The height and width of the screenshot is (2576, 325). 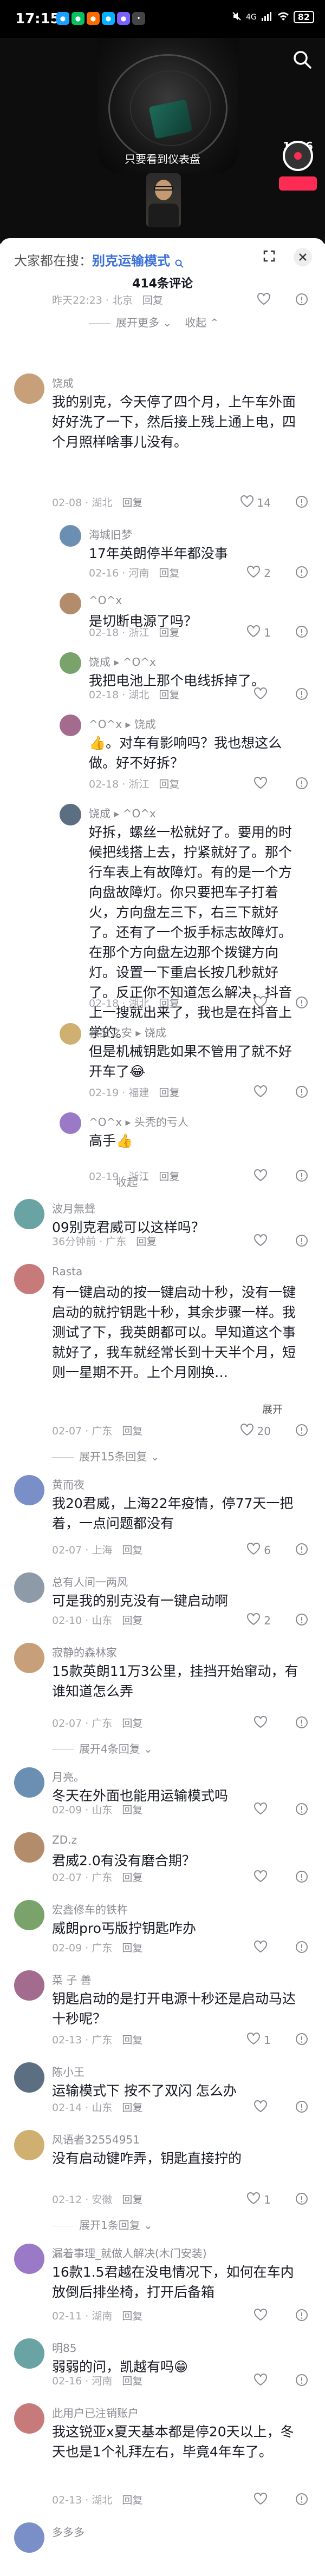 I want to click on comment-author: 总有人间一两风, so click(x=90, y=1581).